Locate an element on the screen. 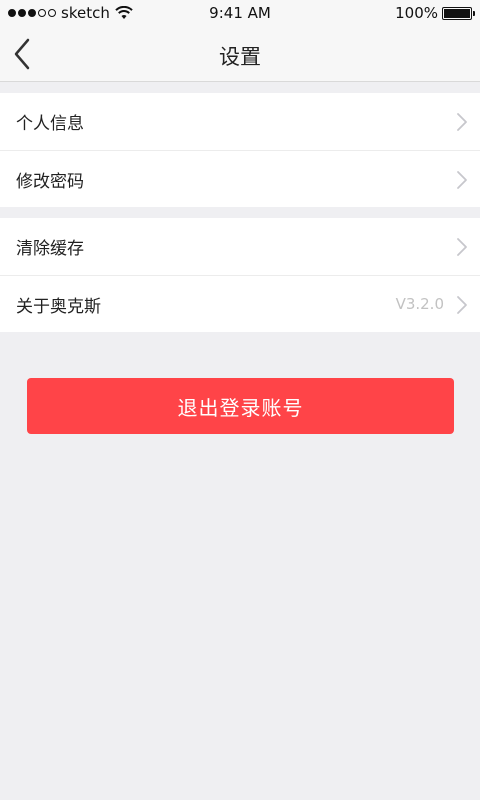 The width and height of the screenshot is (480, 800). settings-item-clear-cache: 清除缓存 is located at coordinates (240, 246).